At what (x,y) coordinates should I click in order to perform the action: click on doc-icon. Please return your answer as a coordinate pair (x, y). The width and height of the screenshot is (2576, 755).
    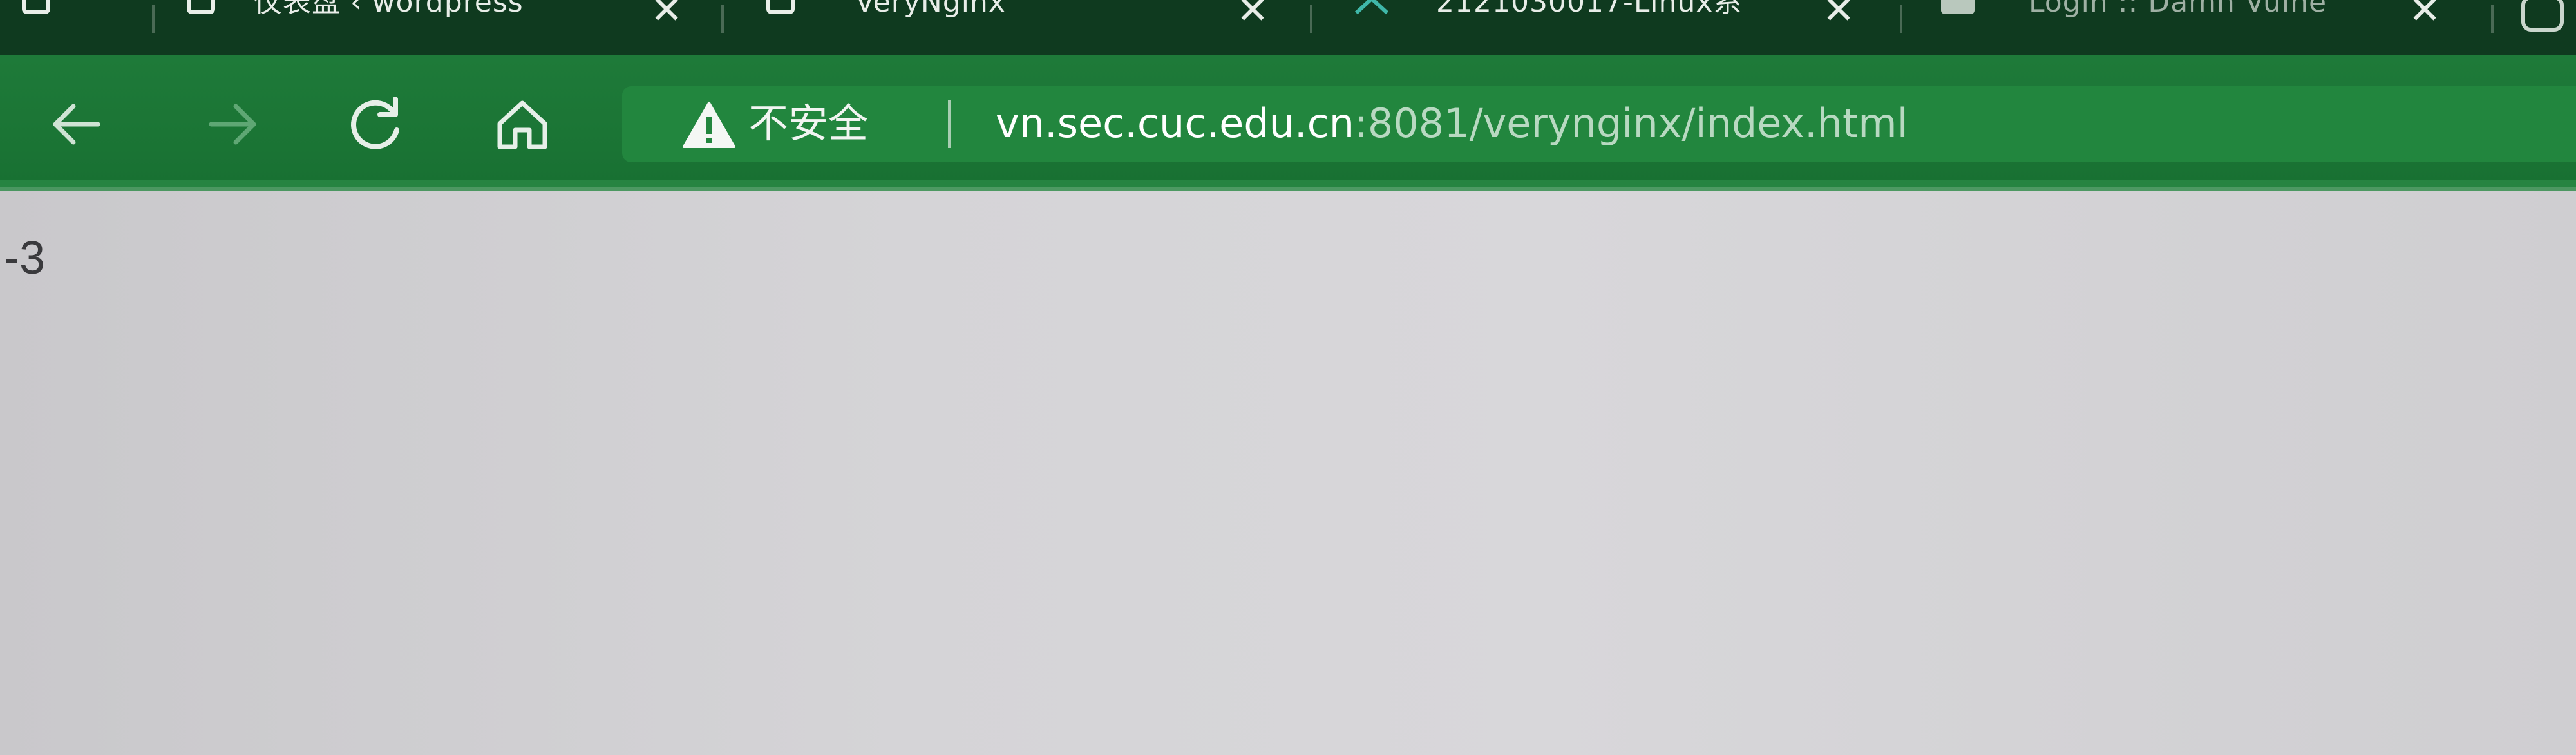
    Looking at the image, I should click on (1958, 7).